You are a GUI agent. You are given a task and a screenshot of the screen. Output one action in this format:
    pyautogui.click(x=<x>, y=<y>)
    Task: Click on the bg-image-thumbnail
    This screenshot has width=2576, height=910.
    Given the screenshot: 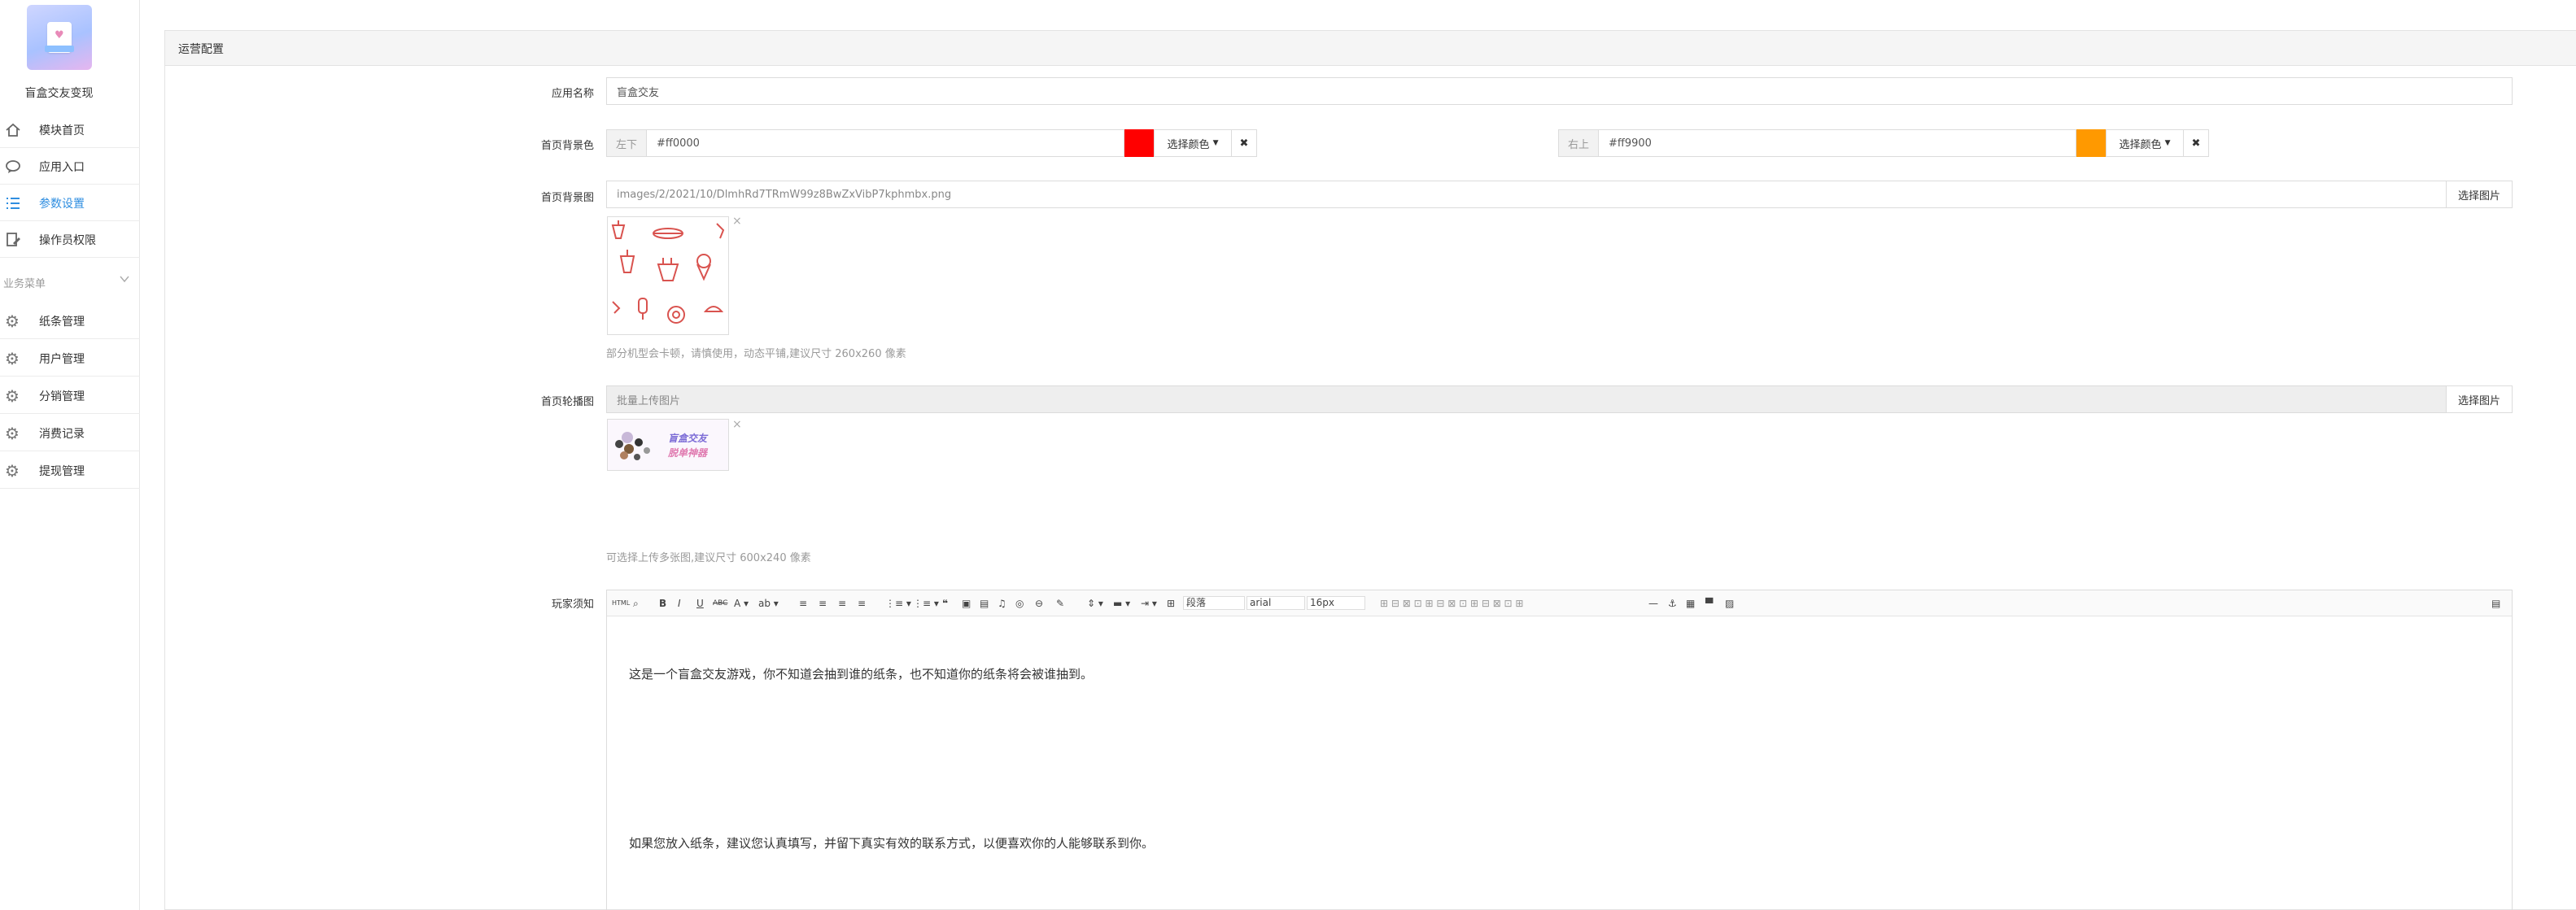 What is the action you would take?
    pyautogui.click(x=668, y=276)
    